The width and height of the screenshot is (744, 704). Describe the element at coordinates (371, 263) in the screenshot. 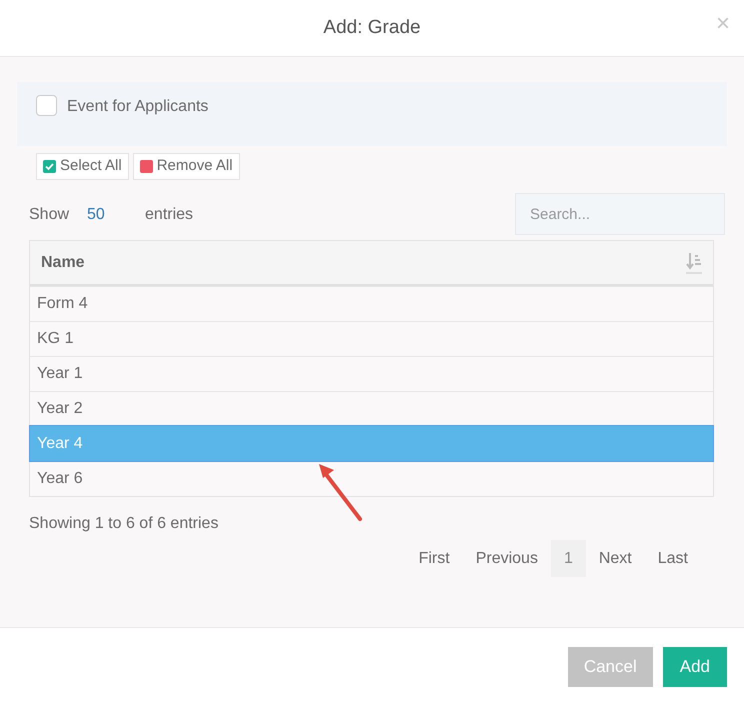

I see `column-header: Name` at that location.